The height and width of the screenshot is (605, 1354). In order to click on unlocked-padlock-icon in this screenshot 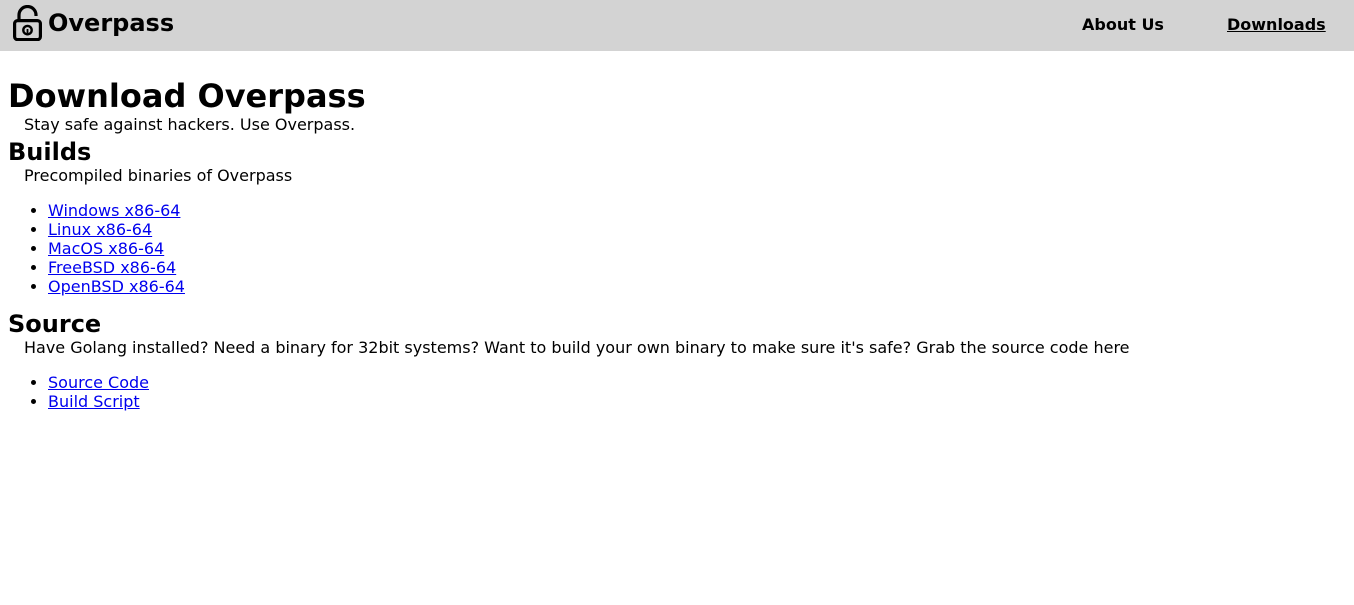, I will do `click(27, 23)`.